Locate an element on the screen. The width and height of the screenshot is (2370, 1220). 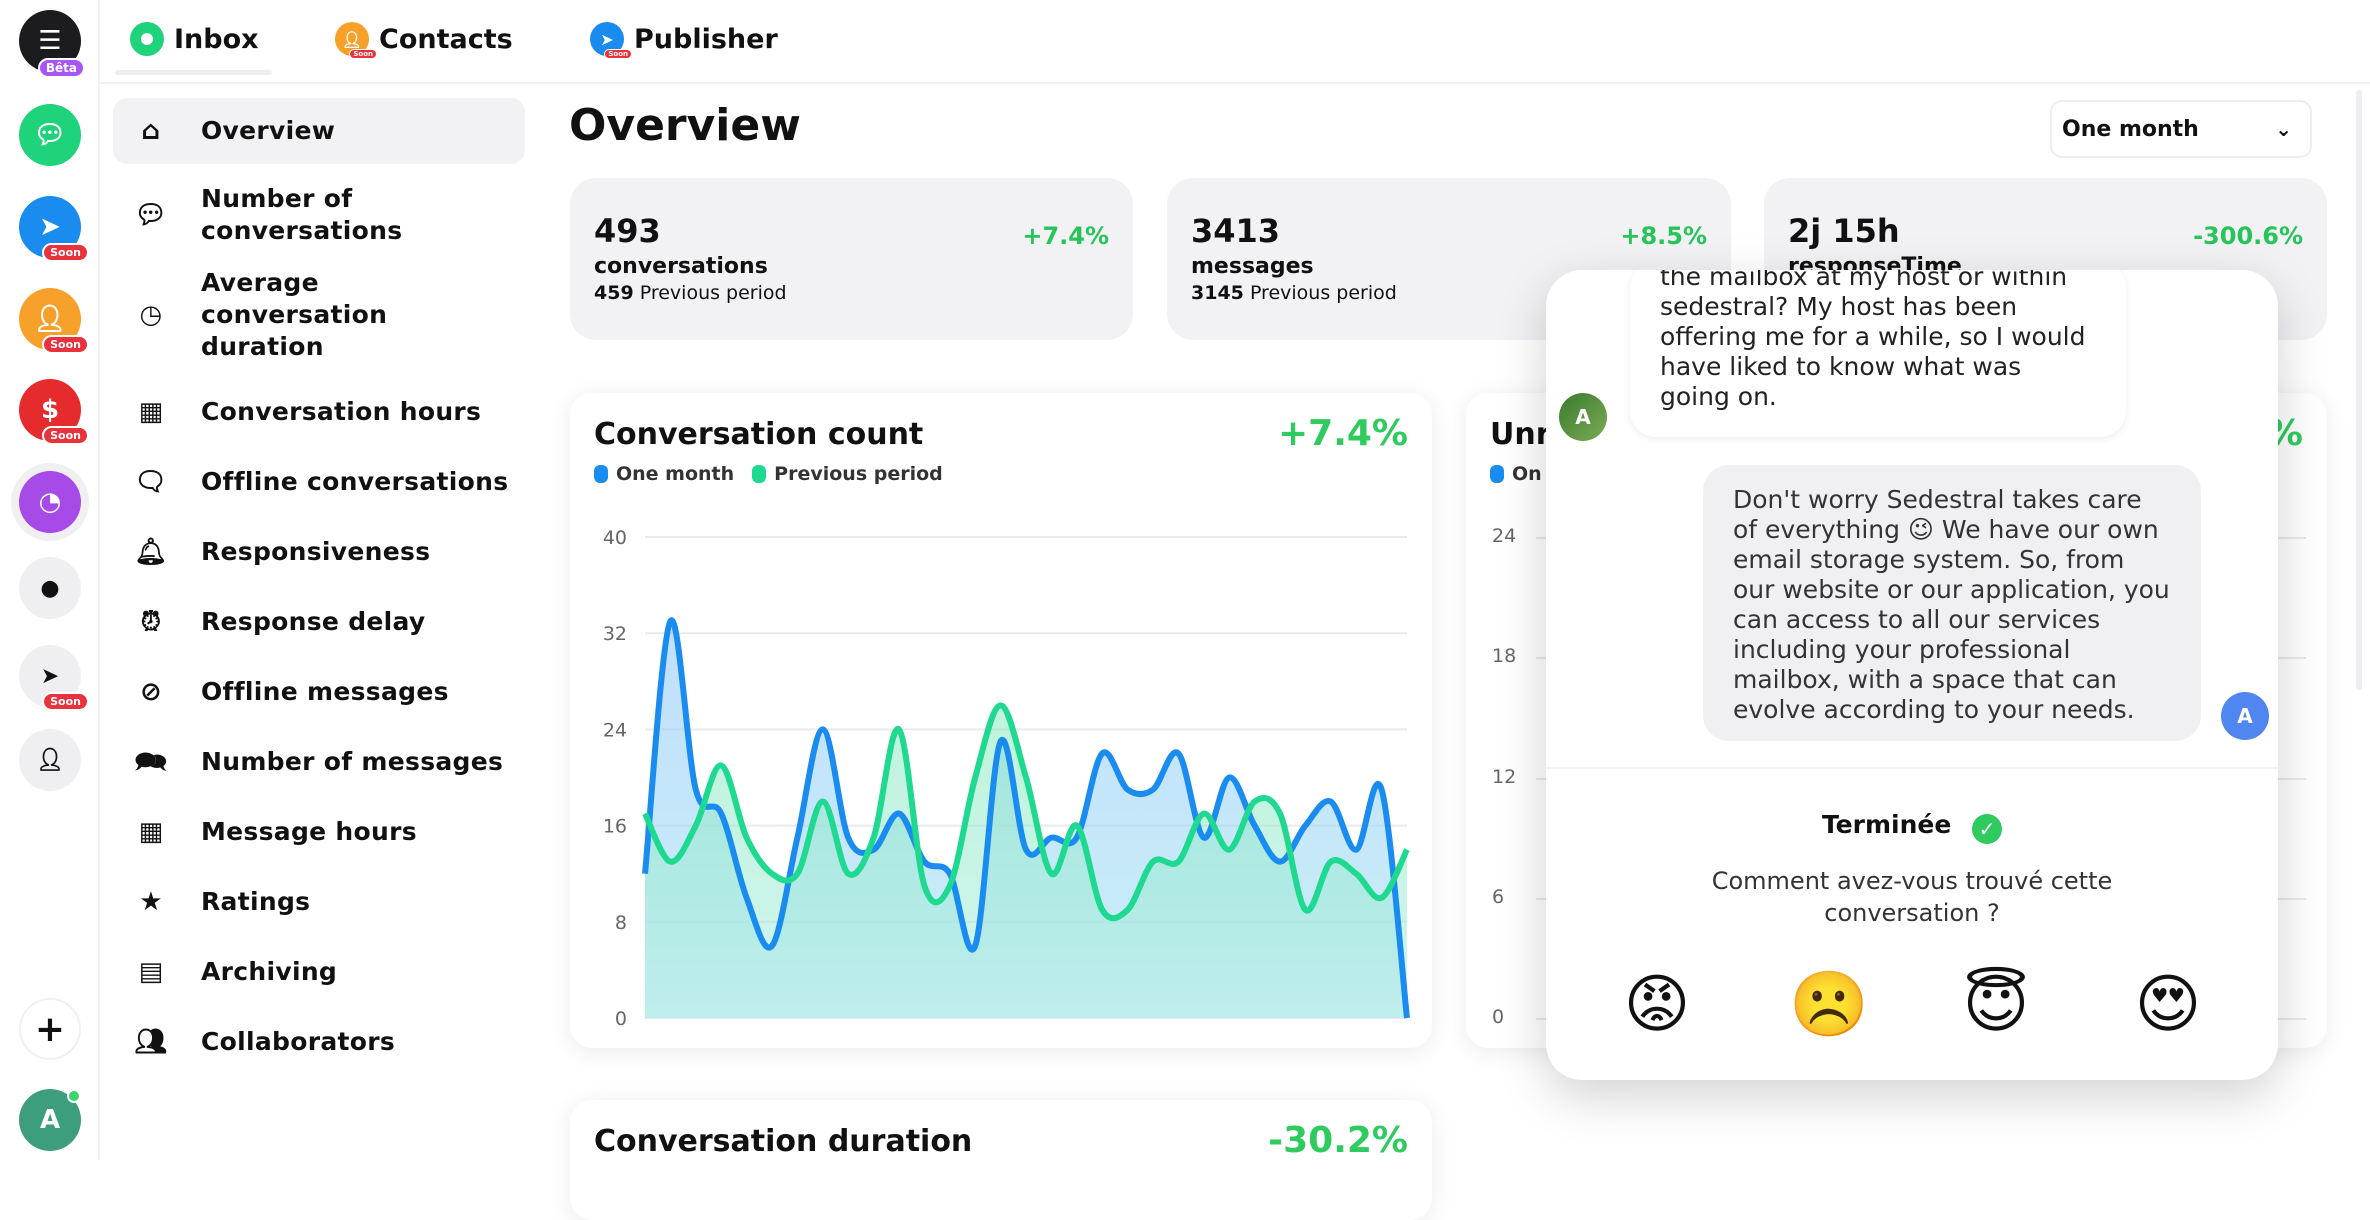
sidebar-item-collaborators: 👥︎ Collaborators is located at coordinates (319, 1042).